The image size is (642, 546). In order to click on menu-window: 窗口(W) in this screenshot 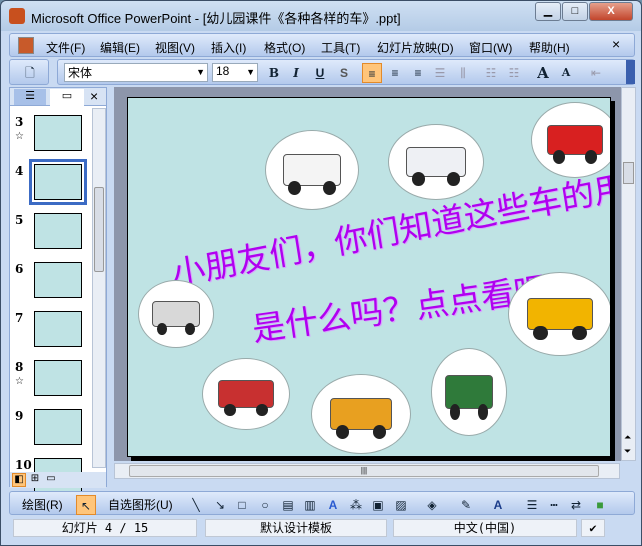, I will do `click(490, 47)`.